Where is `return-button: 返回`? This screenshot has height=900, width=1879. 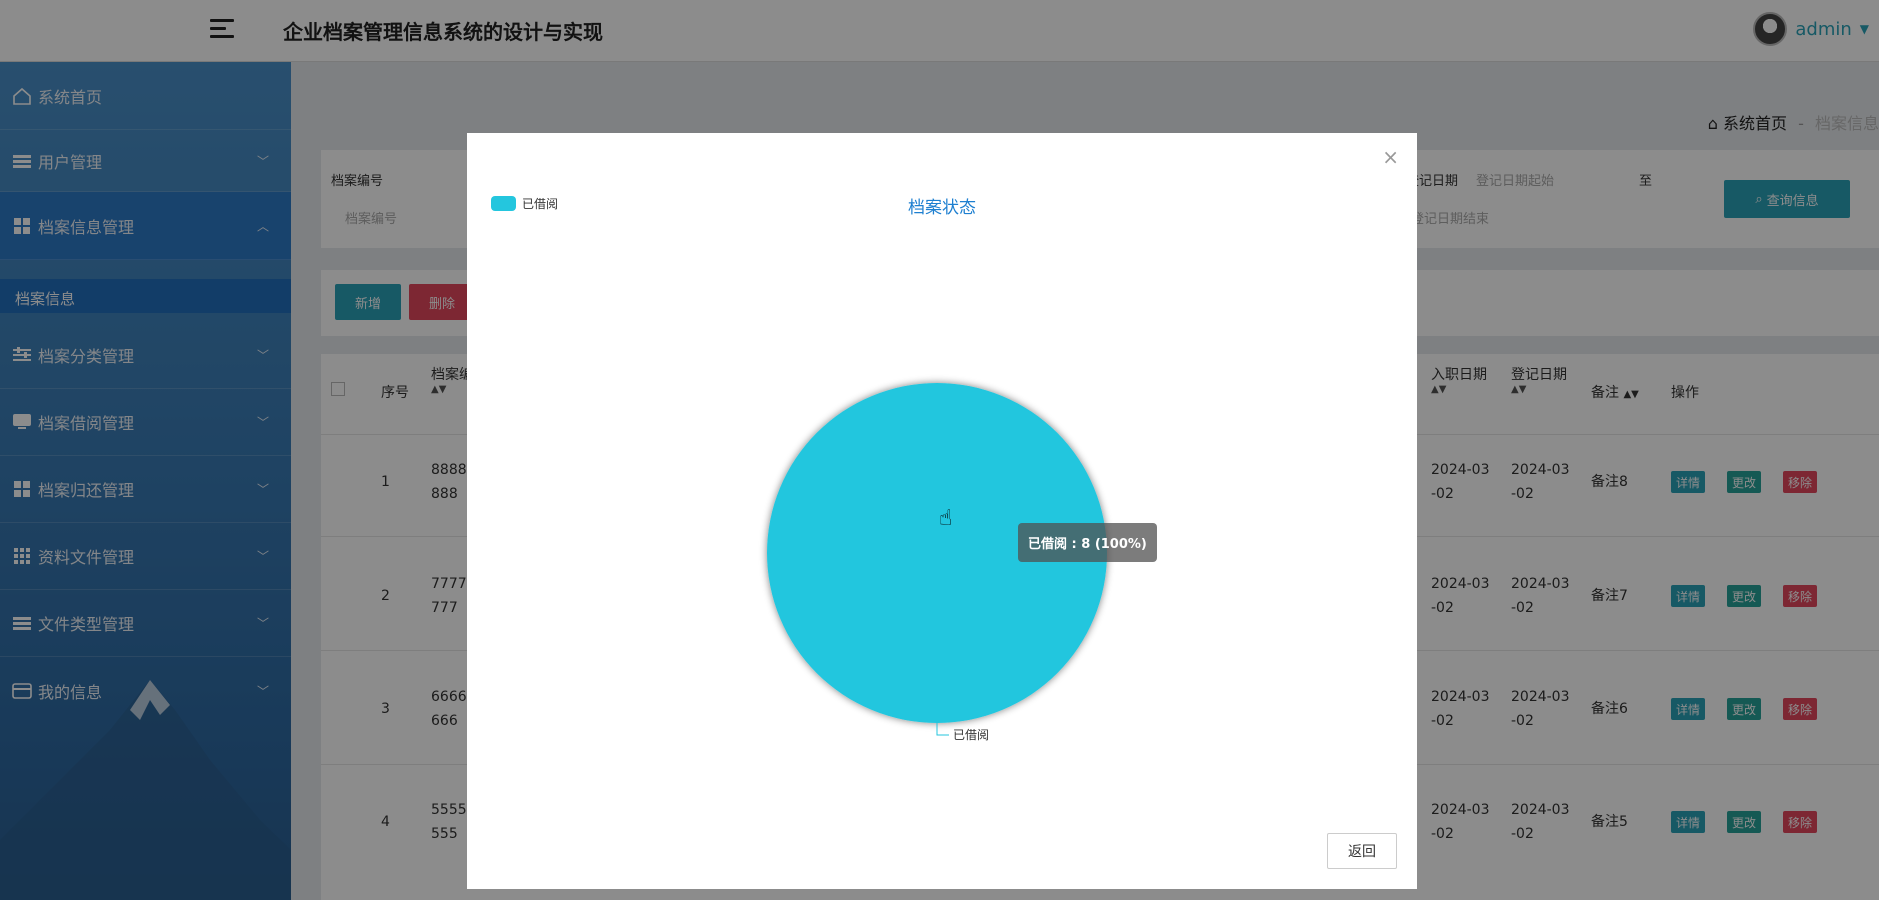 return-button: 返回 is located at coordinates (1362, 851).